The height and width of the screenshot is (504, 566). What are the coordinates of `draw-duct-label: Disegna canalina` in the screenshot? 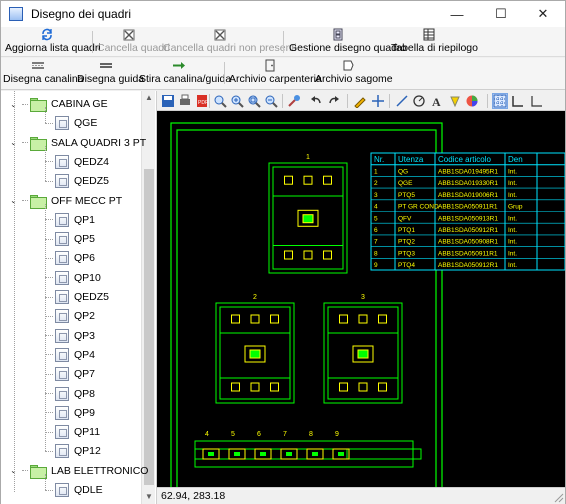 It's located at (43, 79).